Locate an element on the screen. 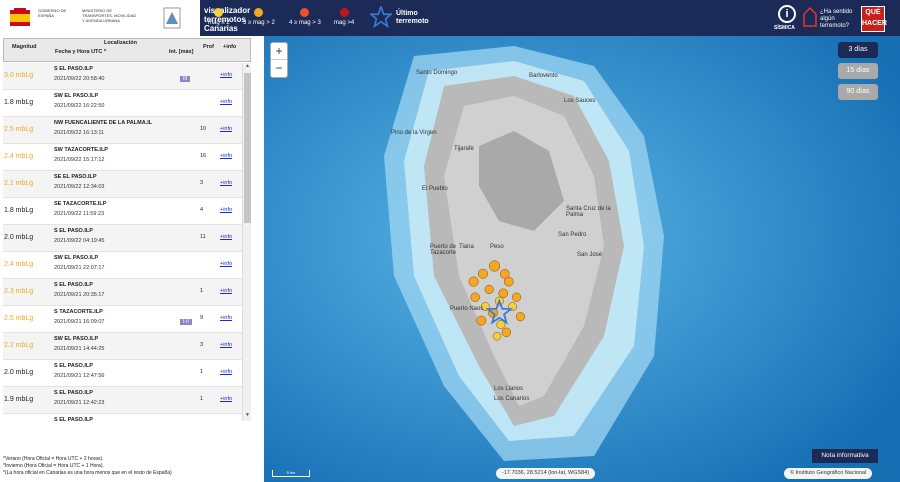 The width and height of the screenshot is (900, 482). col-magnitud: Magnitud is located at coordinates (24, 47).